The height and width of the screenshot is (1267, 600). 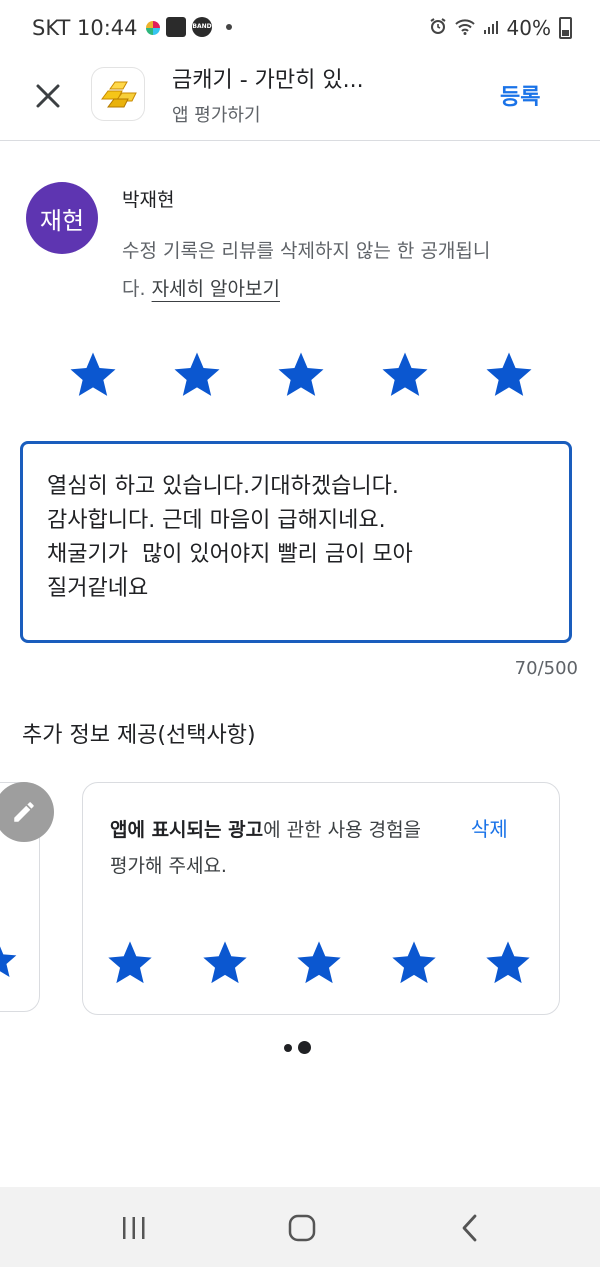 I want to click on avatar: 재현, so click(x=62, y=218).